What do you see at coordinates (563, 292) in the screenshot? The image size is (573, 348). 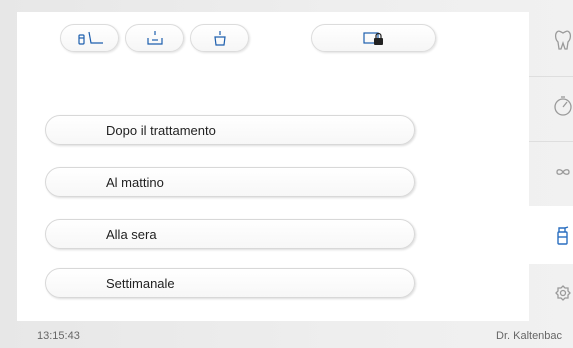 I see `settings-icon` at bounding box center [563, 292].